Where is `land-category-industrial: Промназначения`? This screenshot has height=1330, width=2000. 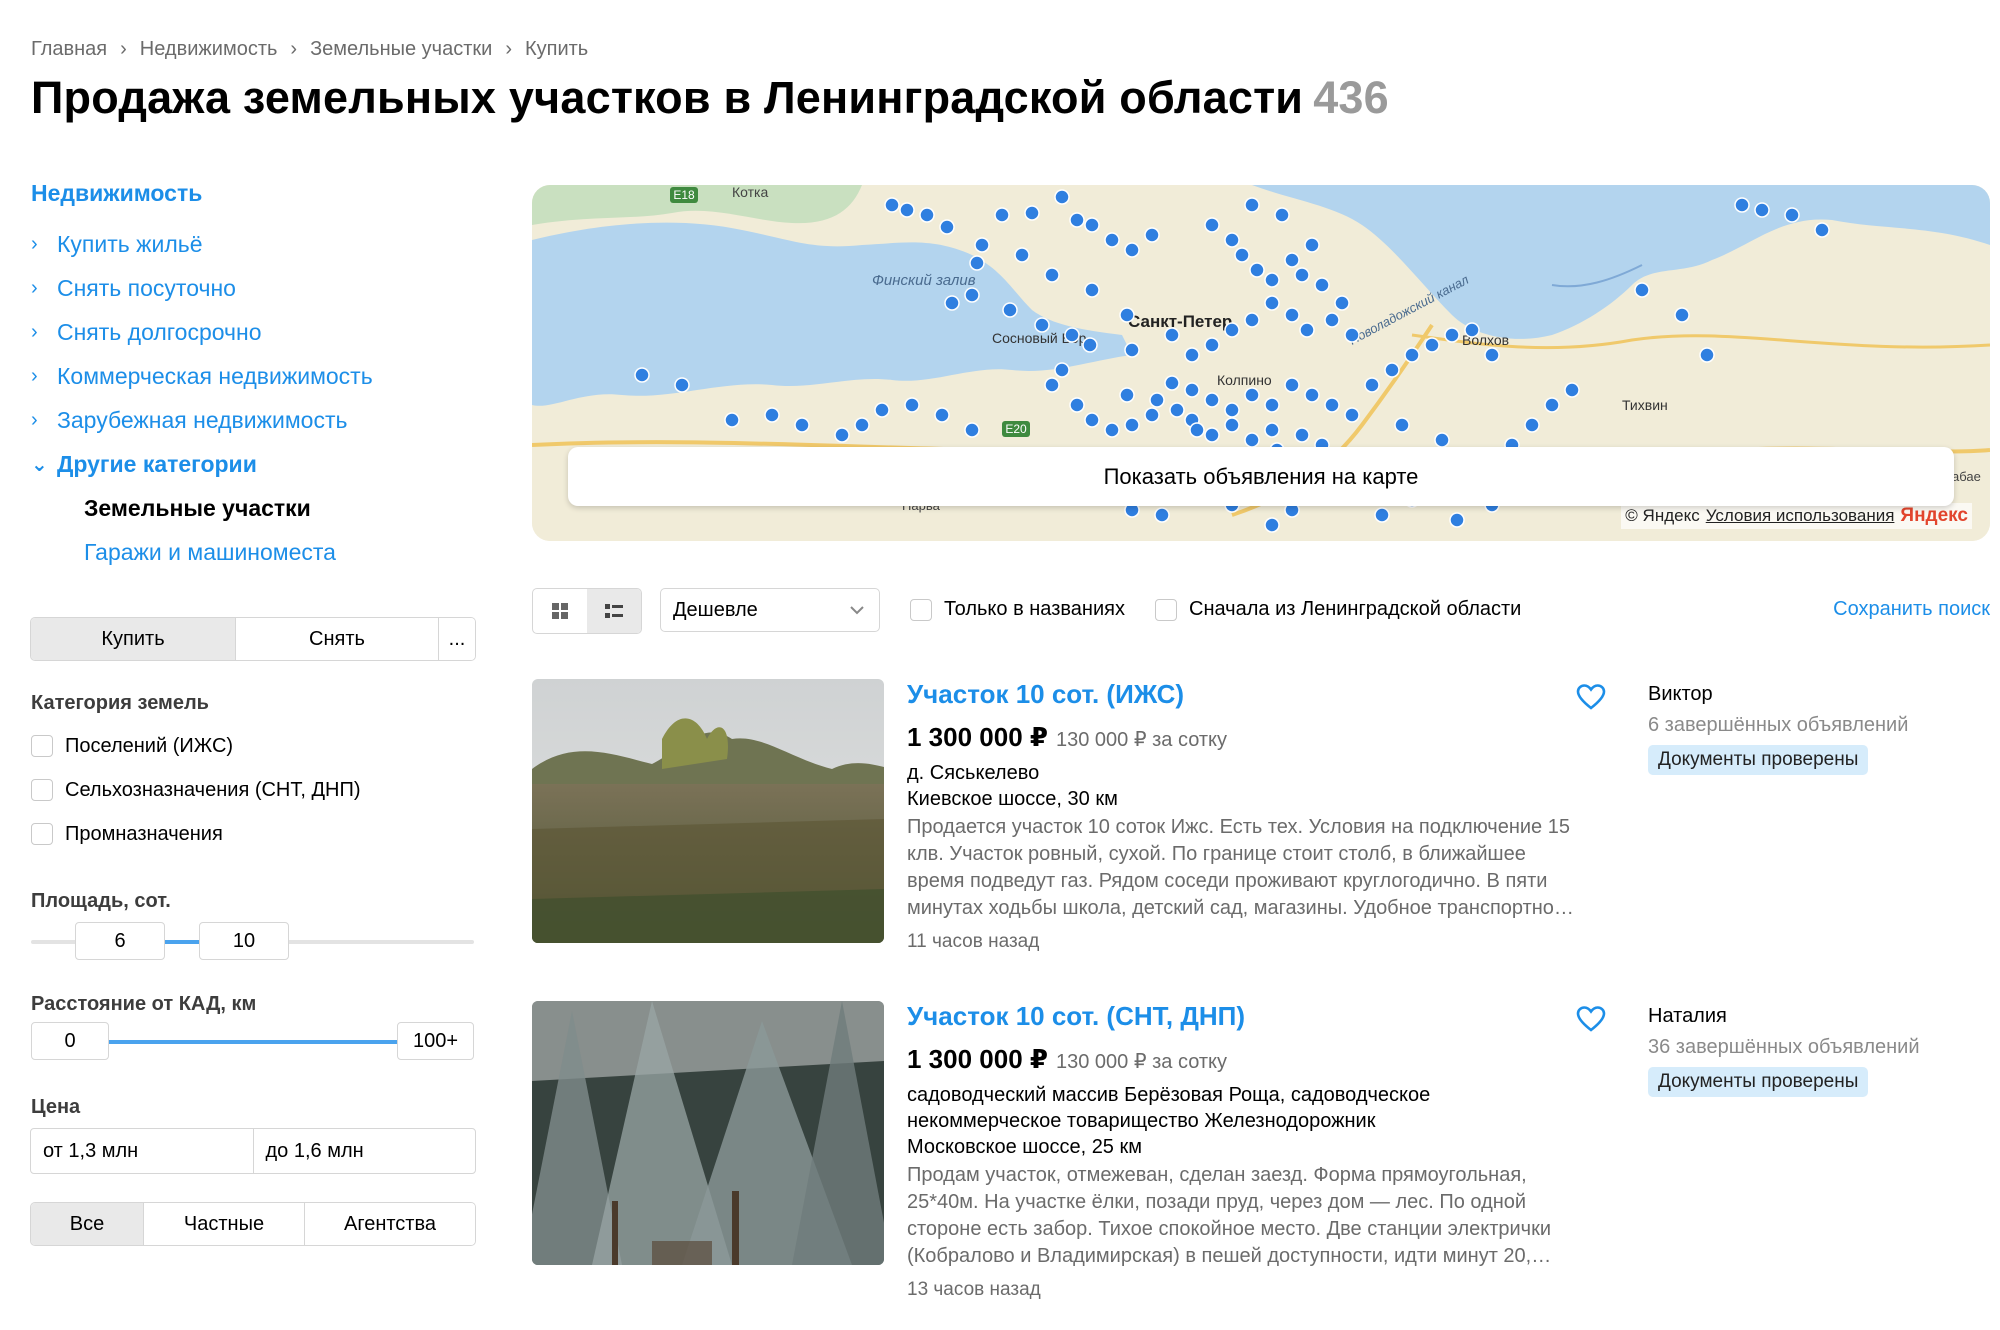 land-category-industrial: Промназначения is located at coordinates (196, 834).